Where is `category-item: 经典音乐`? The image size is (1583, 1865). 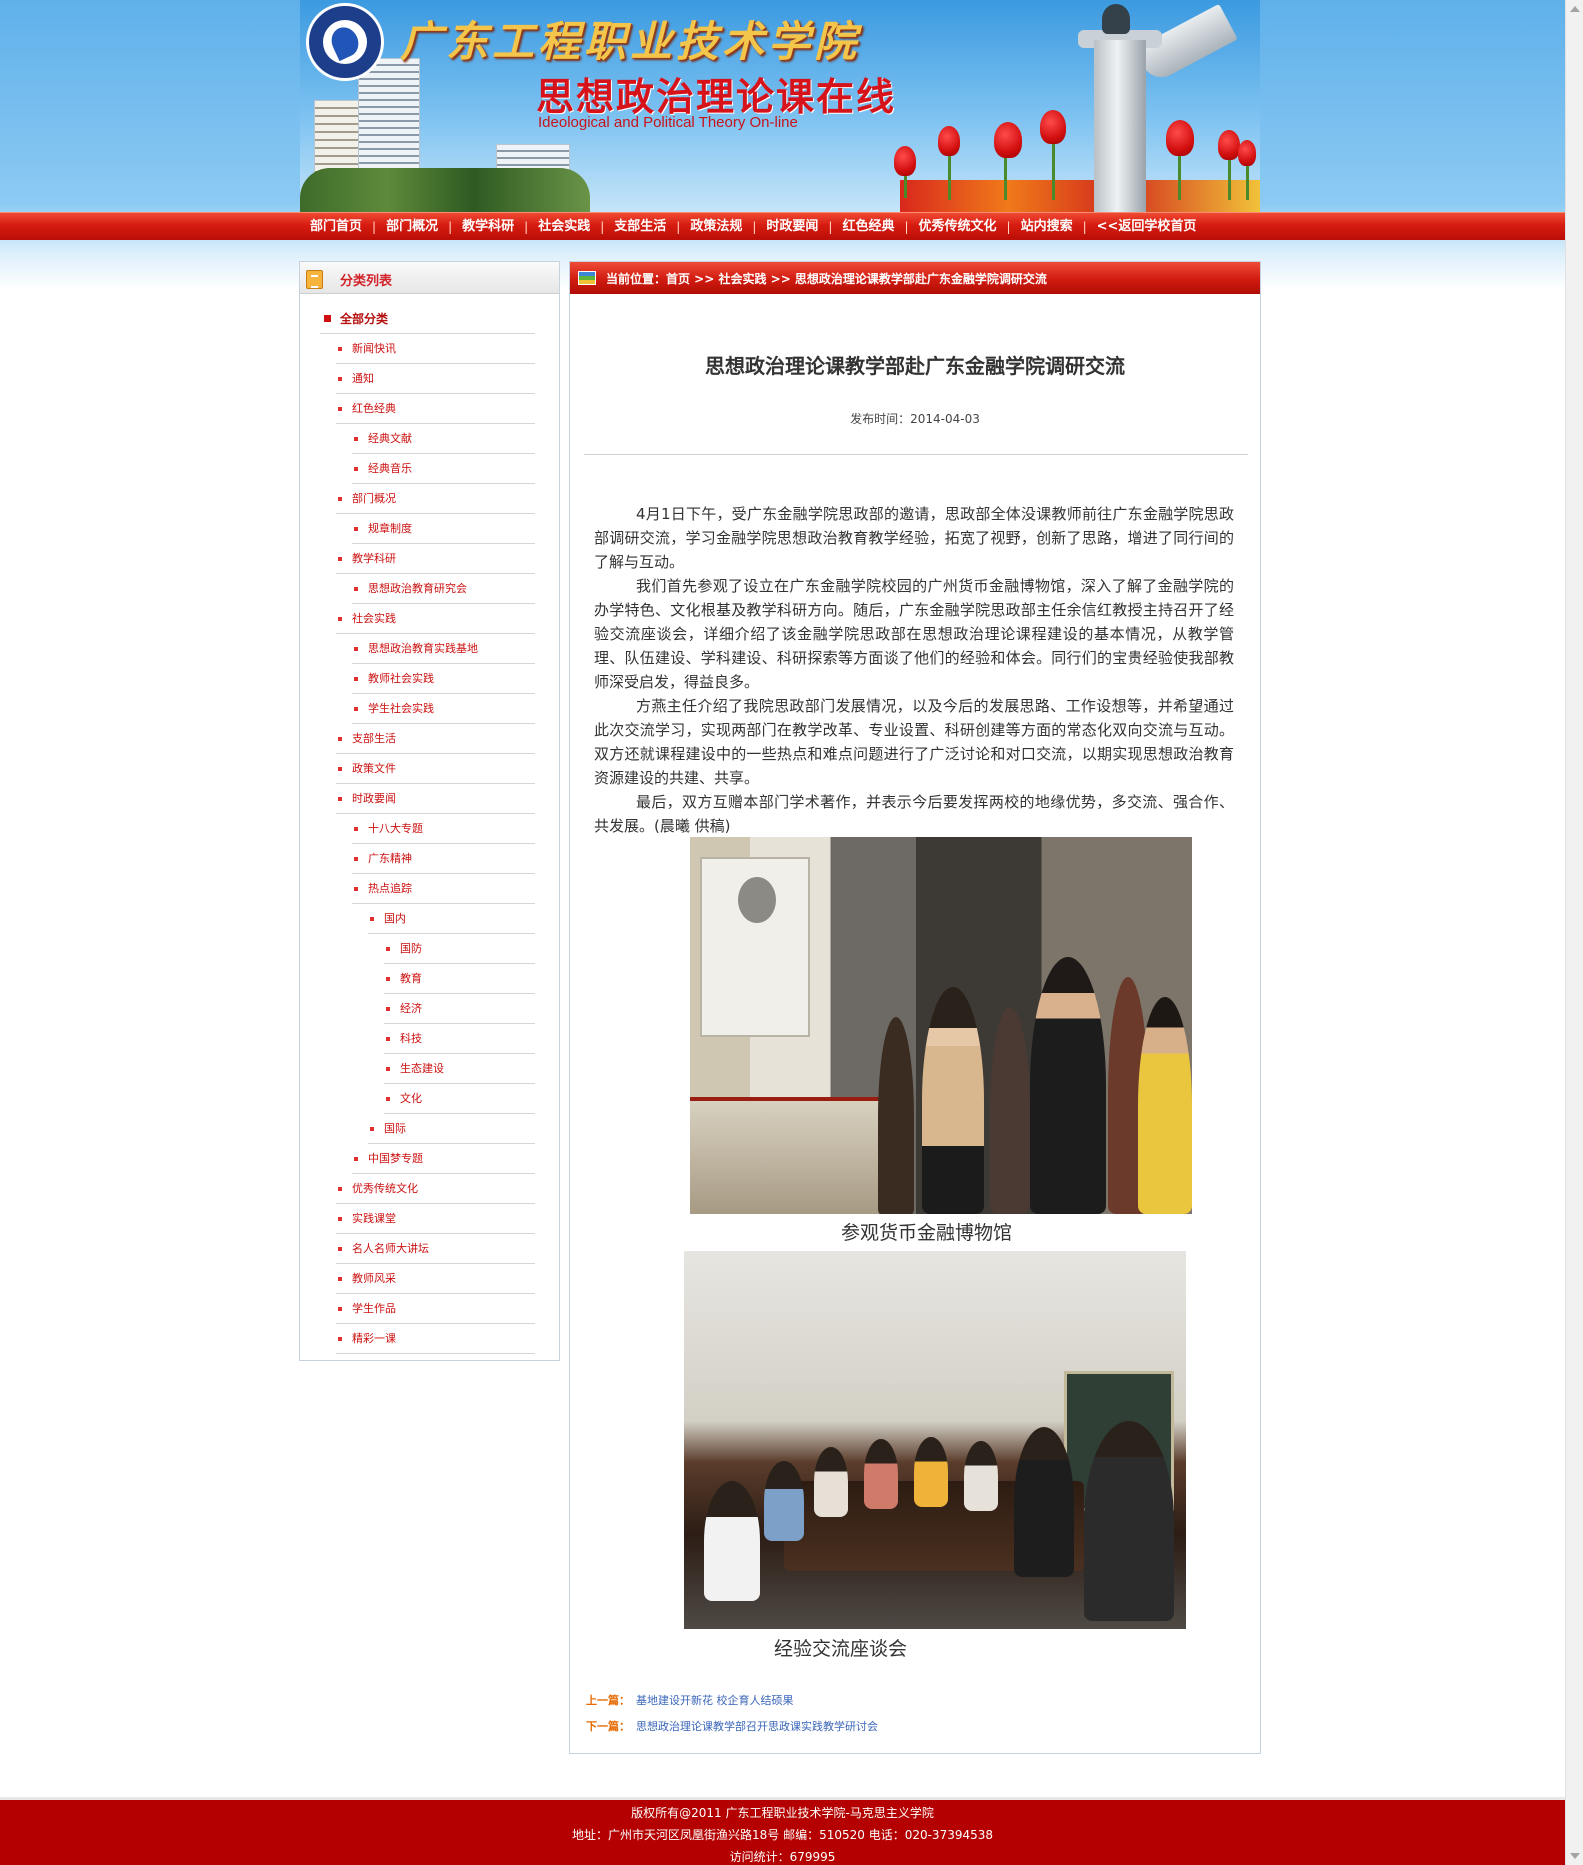 category-item: 经典音乐 is located at coordinates (443, 469).